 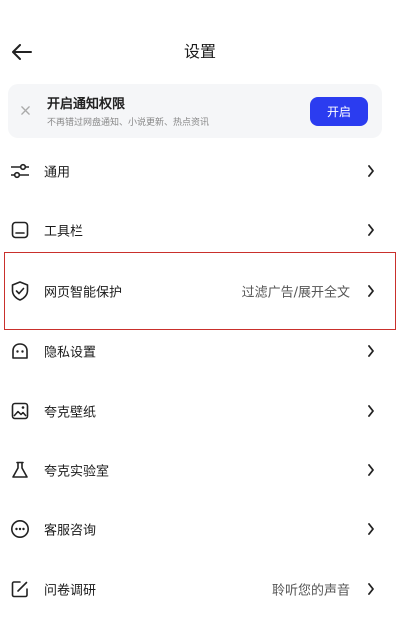 I want to click on privacy-icon, so click(x=20, y=351).